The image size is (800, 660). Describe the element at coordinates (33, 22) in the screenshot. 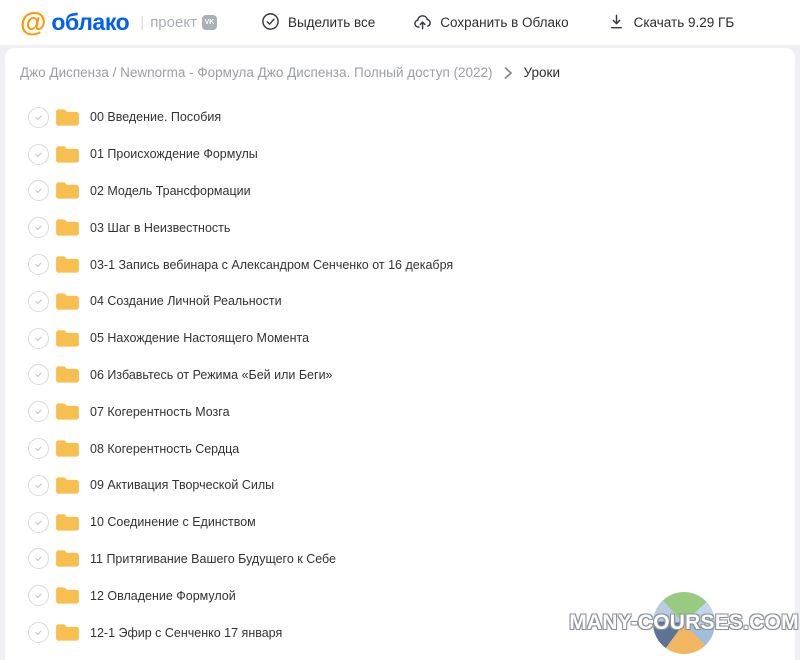

I see `mailru-at-icon: @` at that location.